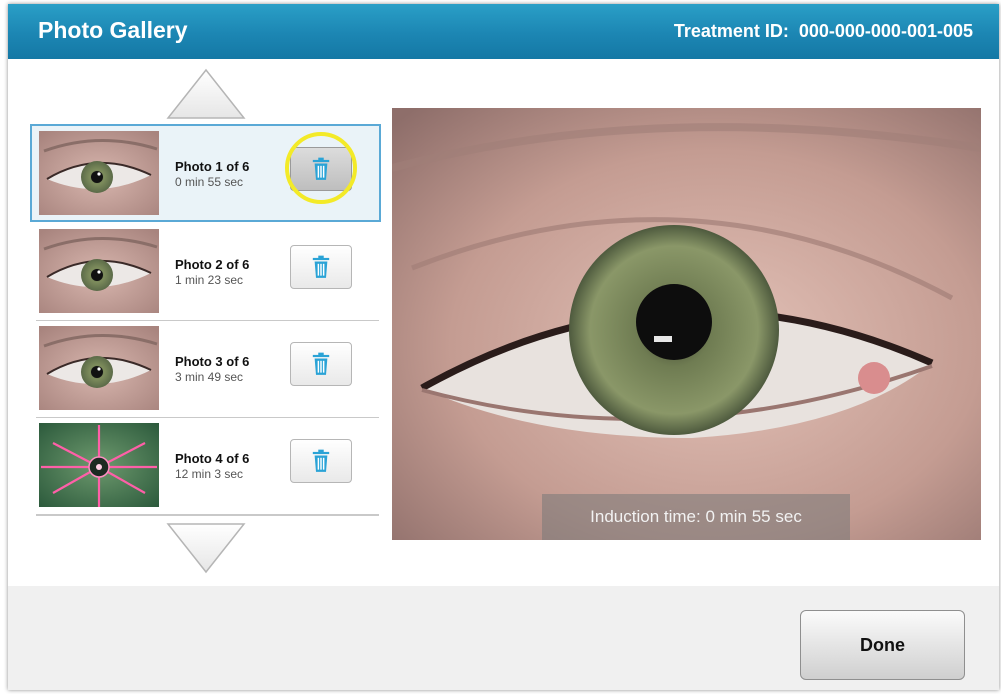  What do you see at coordinates (212, 166) in the screenshot?
I see `photo-label: Photo 1 of 6` at bounding box center [212, 166].